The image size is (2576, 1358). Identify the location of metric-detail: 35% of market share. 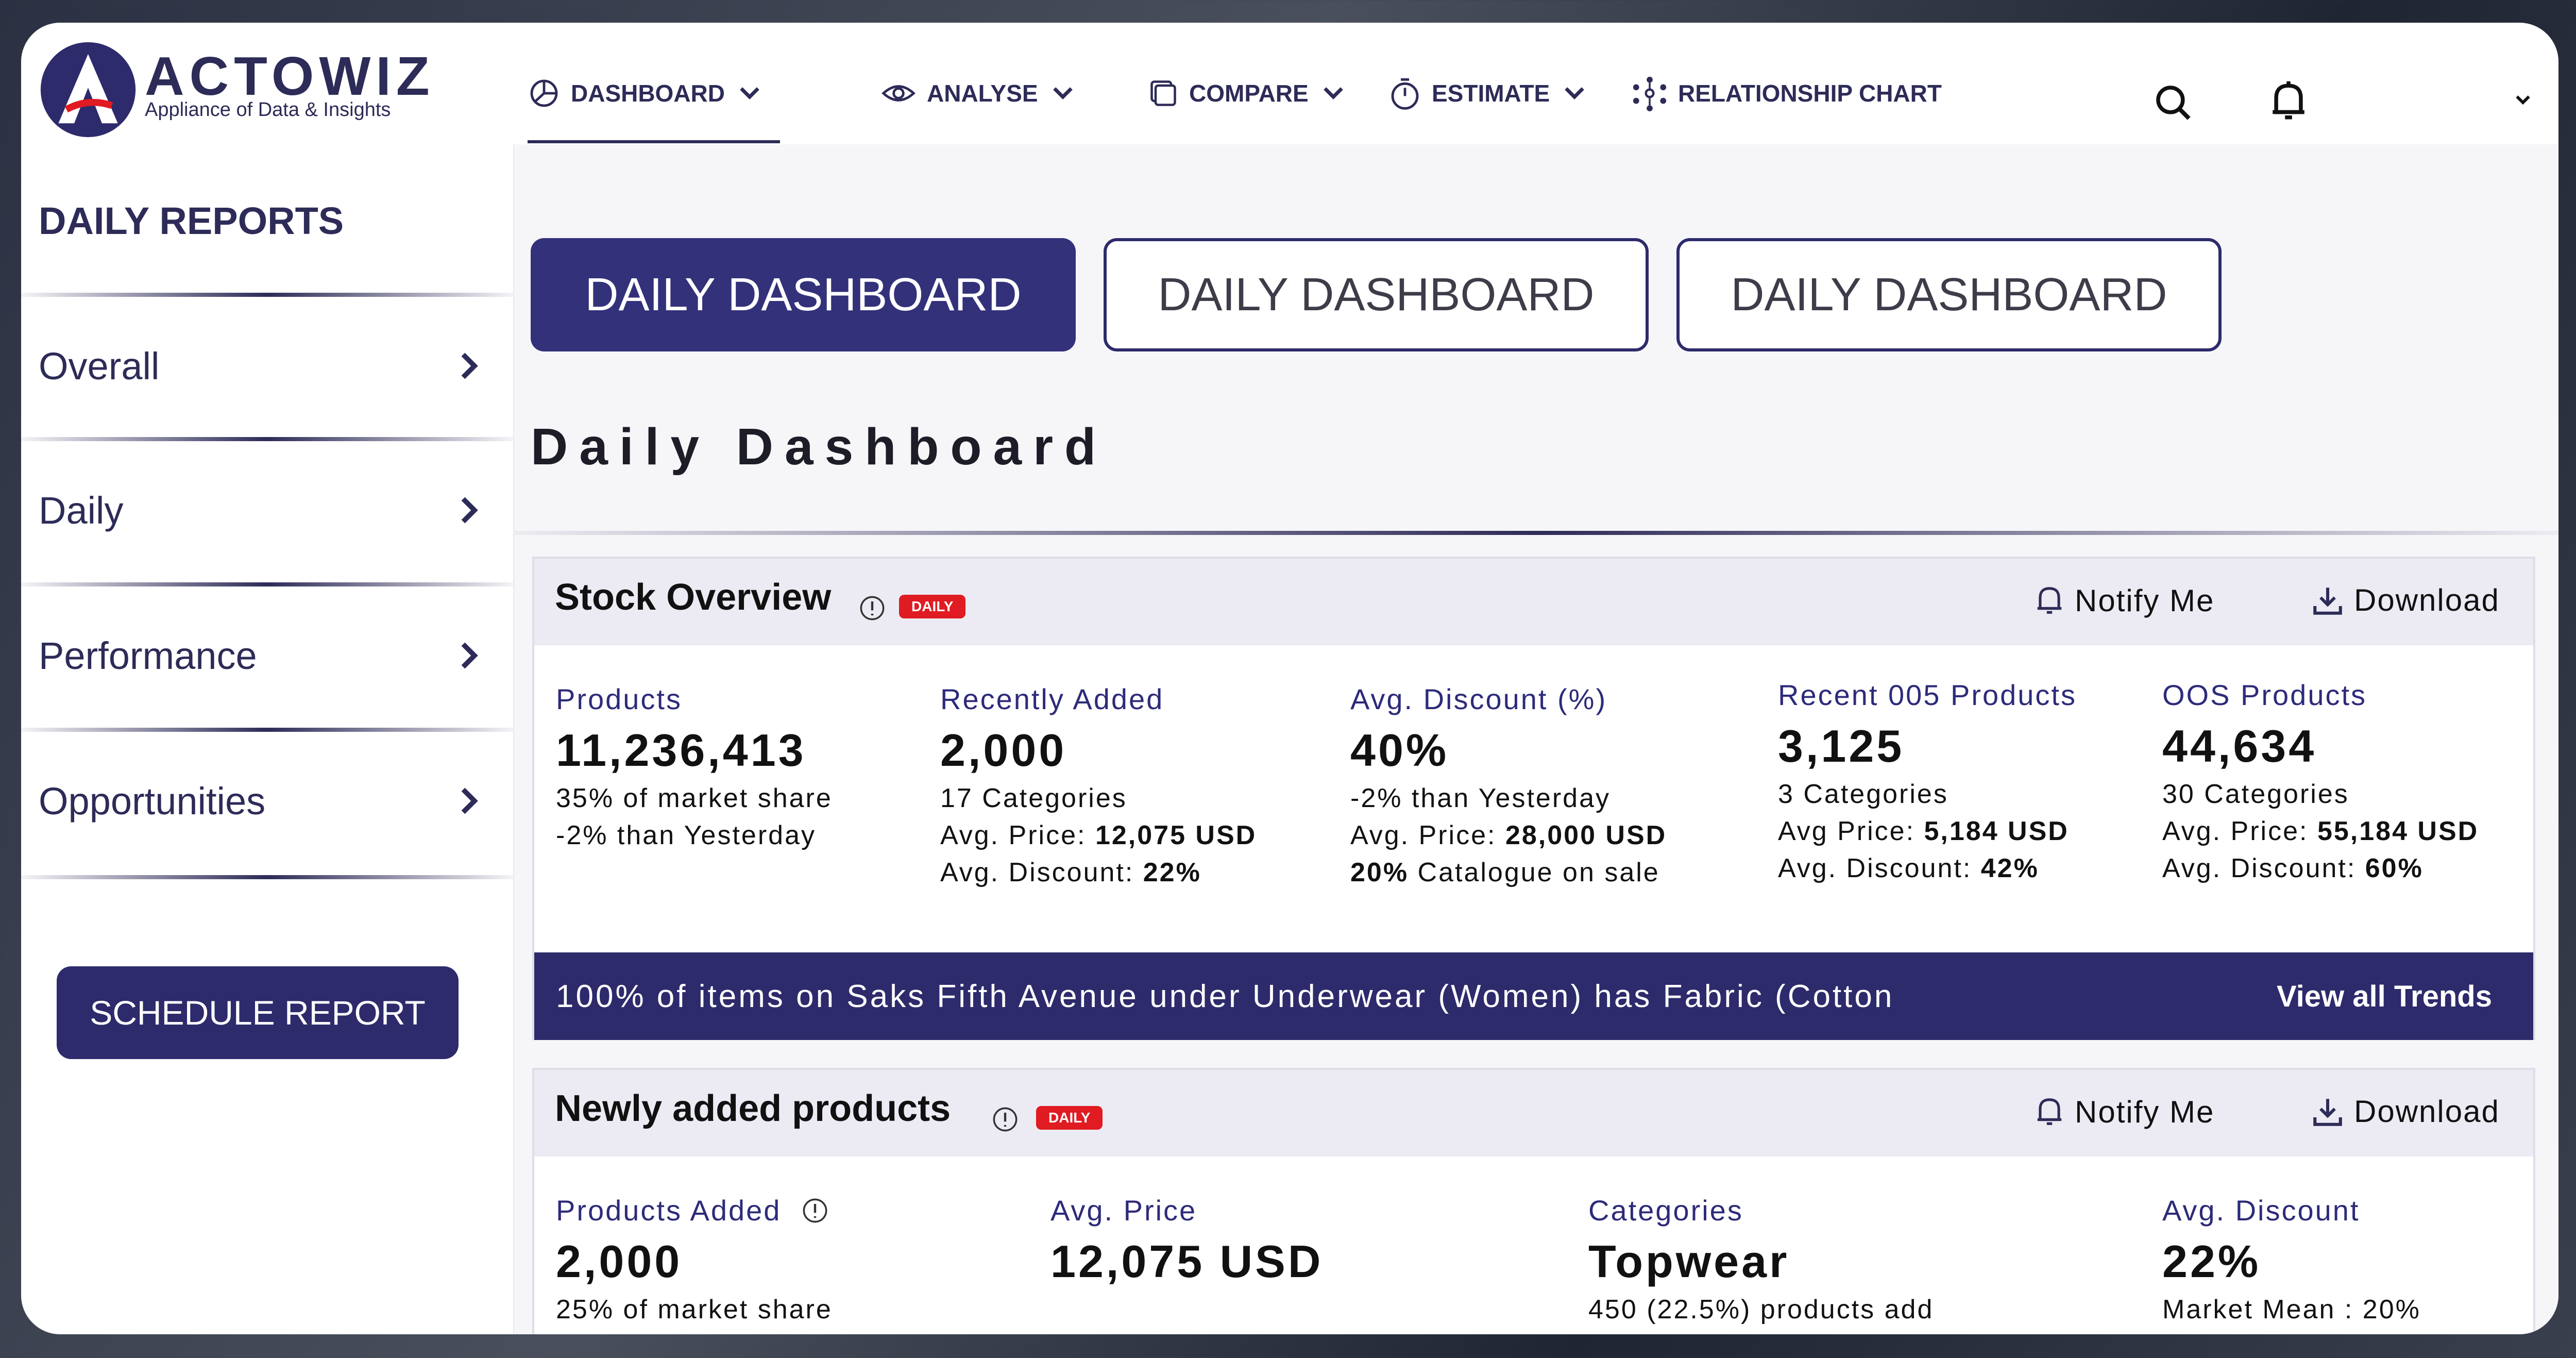
(695, 798).